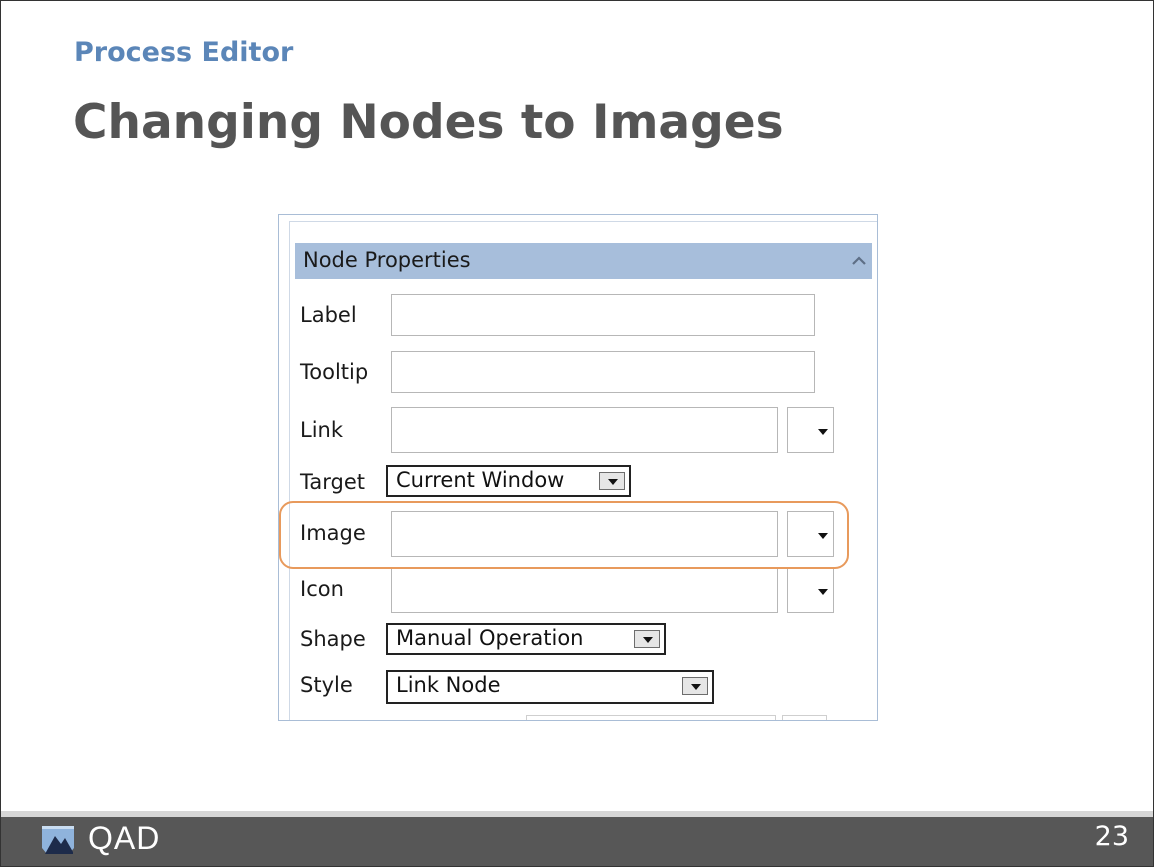 The width and height of the screenshot is (1154, 867). I want to click on page-number: 23, so click(1111, 836).